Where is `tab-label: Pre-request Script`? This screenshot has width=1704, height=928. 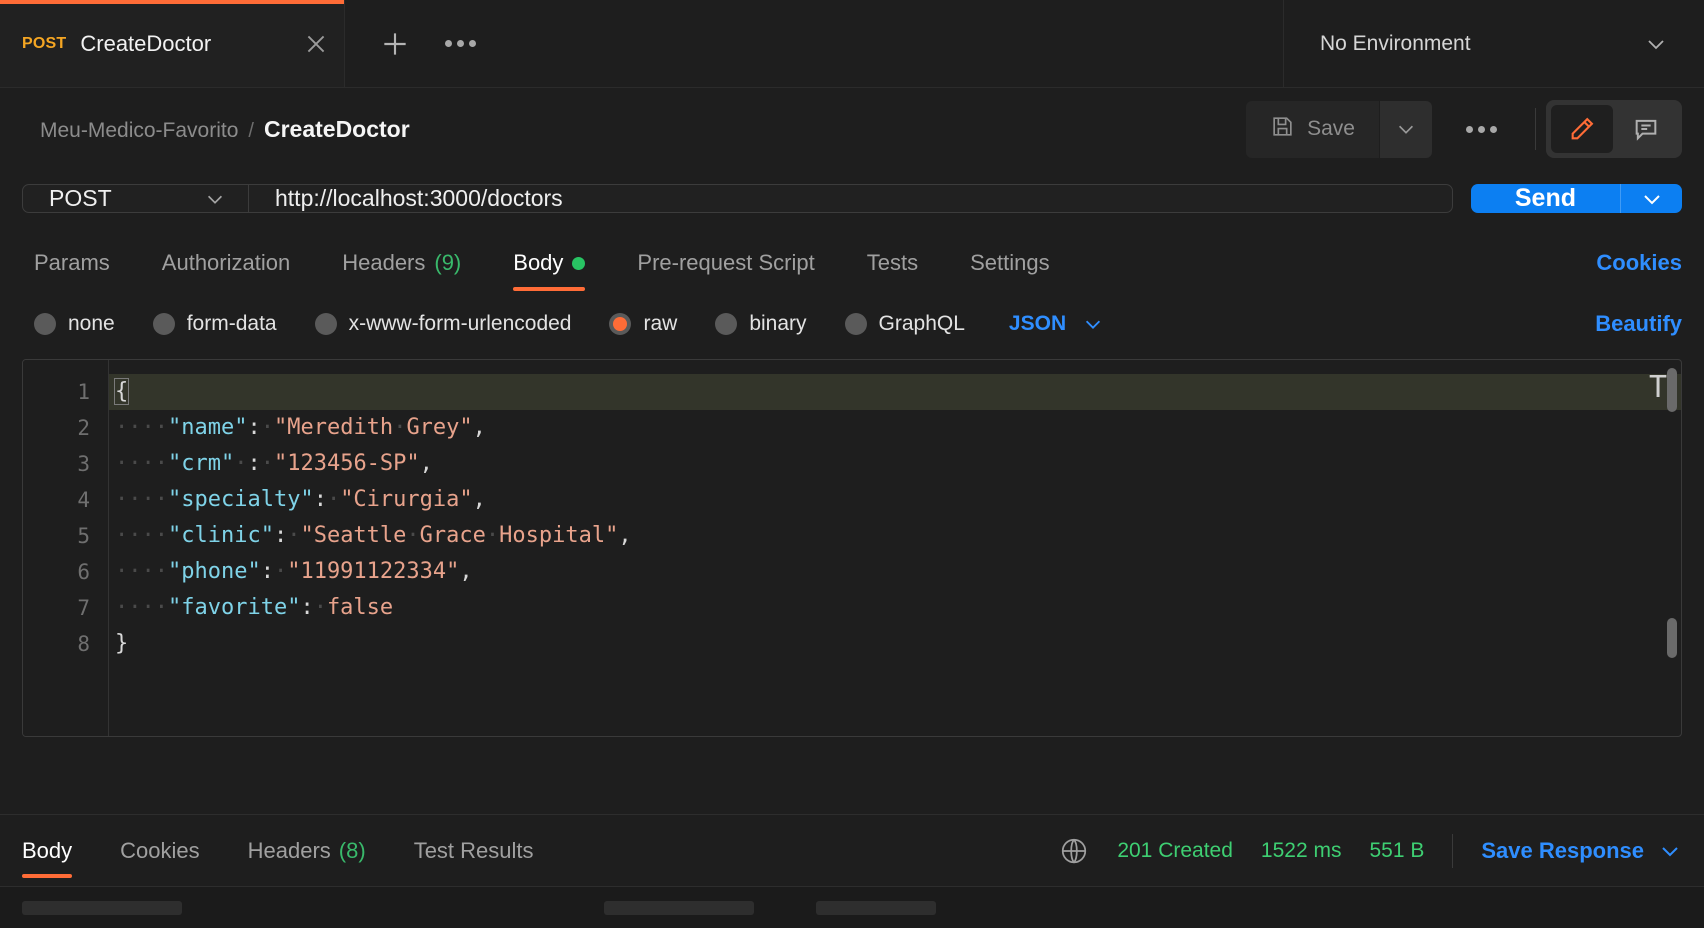 tab-label: Pre-request Script is located at coordinates (726, 262).